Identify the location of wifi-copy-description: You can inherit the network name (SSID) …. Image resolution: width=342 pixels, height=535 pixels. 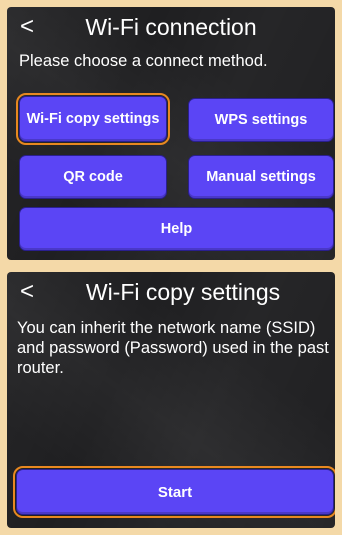
(173, 348).